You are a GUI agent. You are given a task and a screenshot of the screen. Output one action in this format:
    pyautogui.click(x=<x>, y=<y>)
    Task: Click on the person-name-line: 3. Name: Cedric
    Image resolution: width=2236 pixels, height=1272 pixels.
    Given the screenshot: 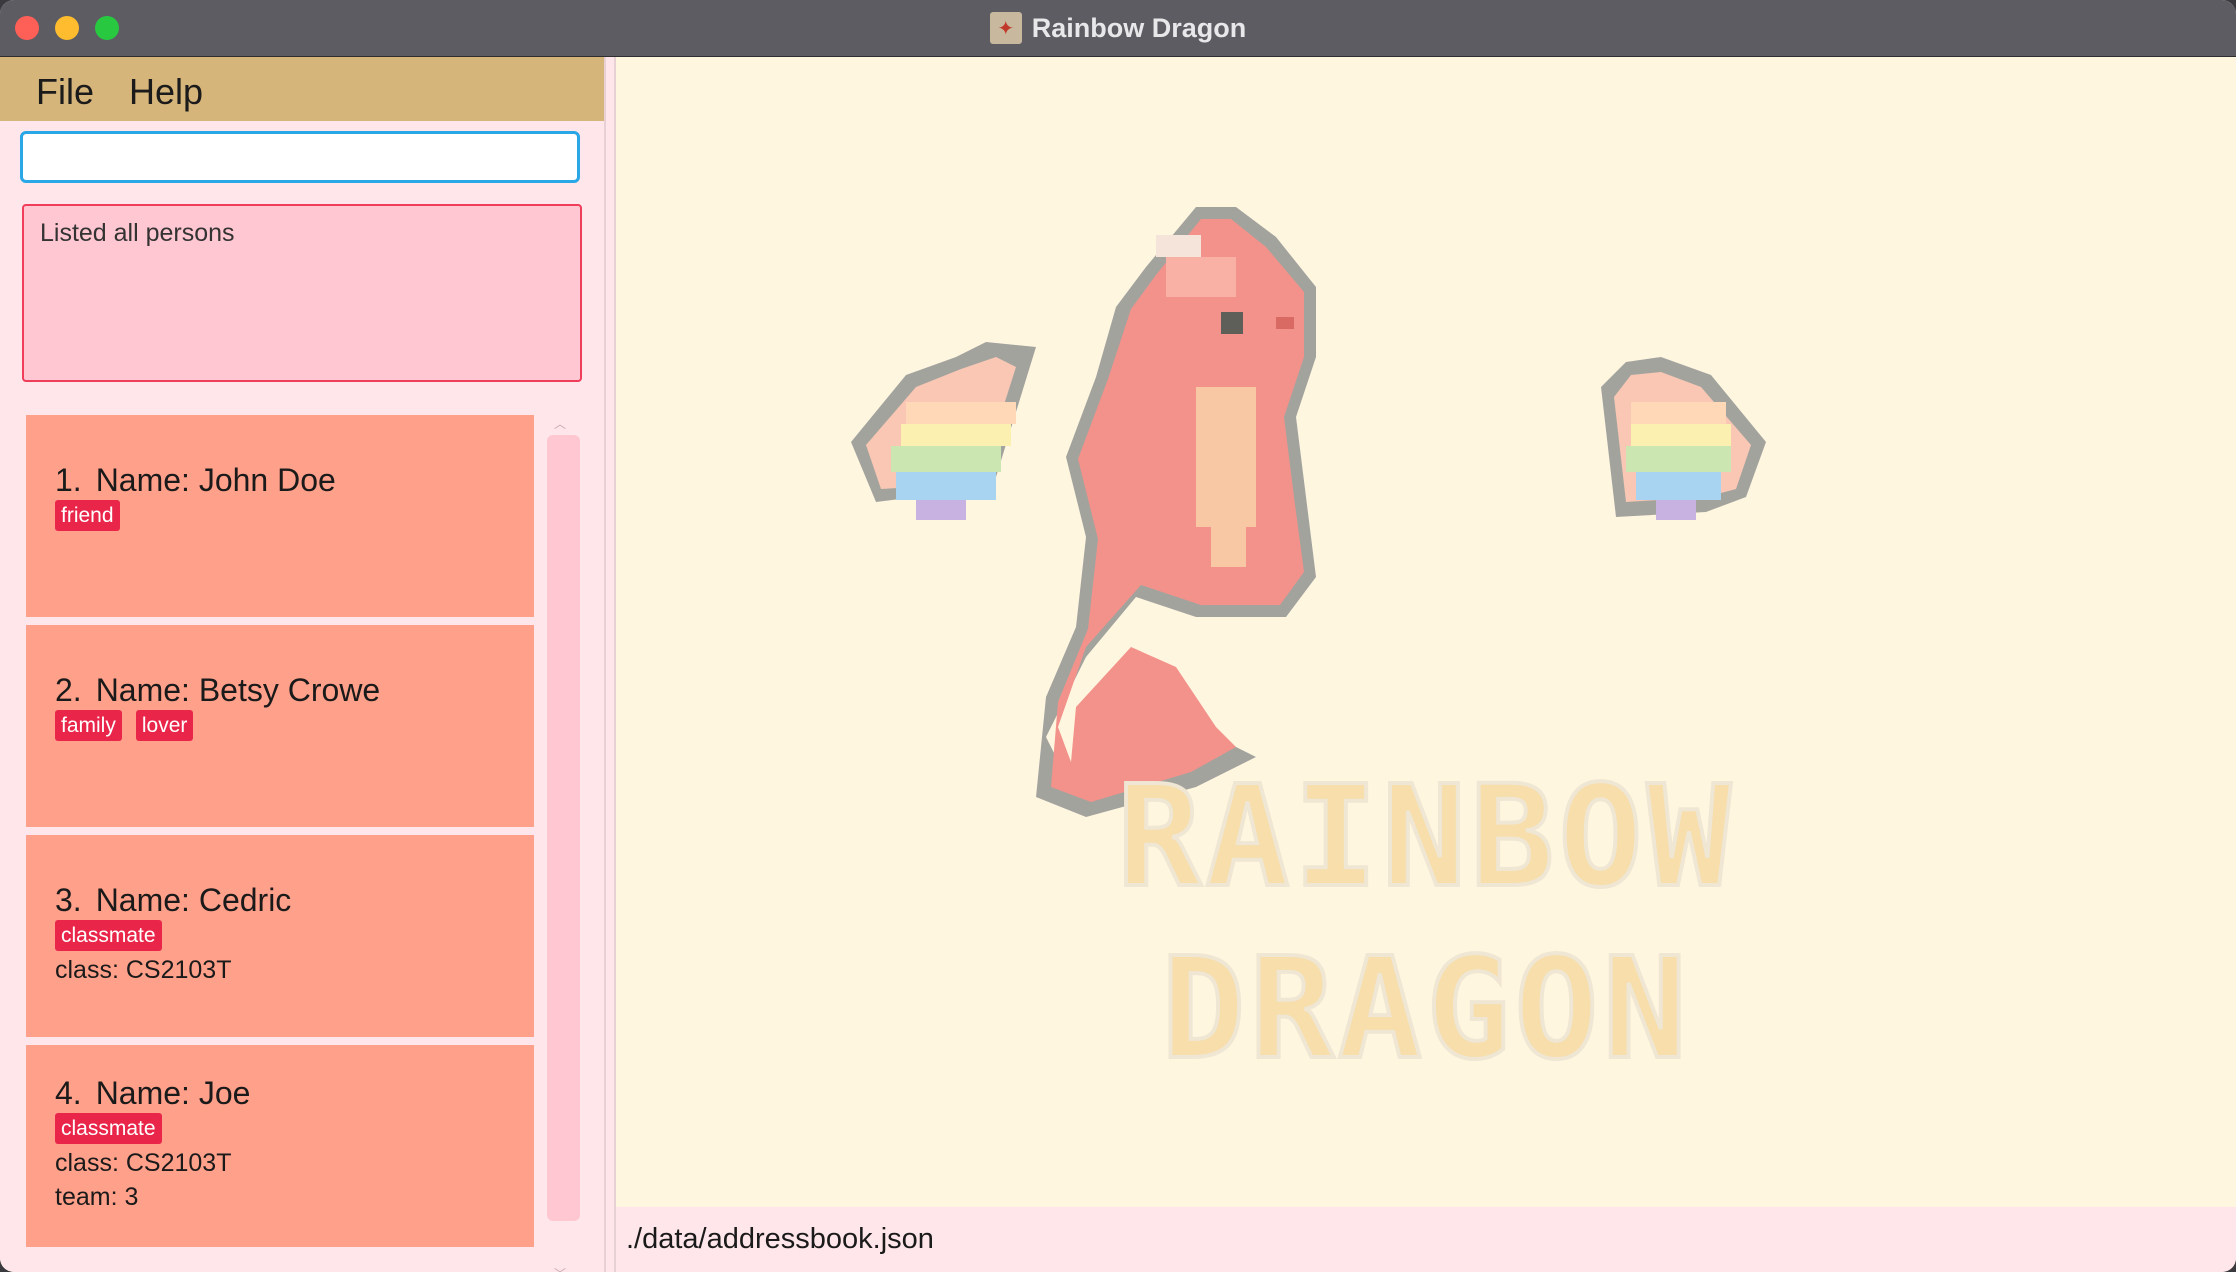 What is the action you would take?
    pyautogui.click(x=173, y=900)
    